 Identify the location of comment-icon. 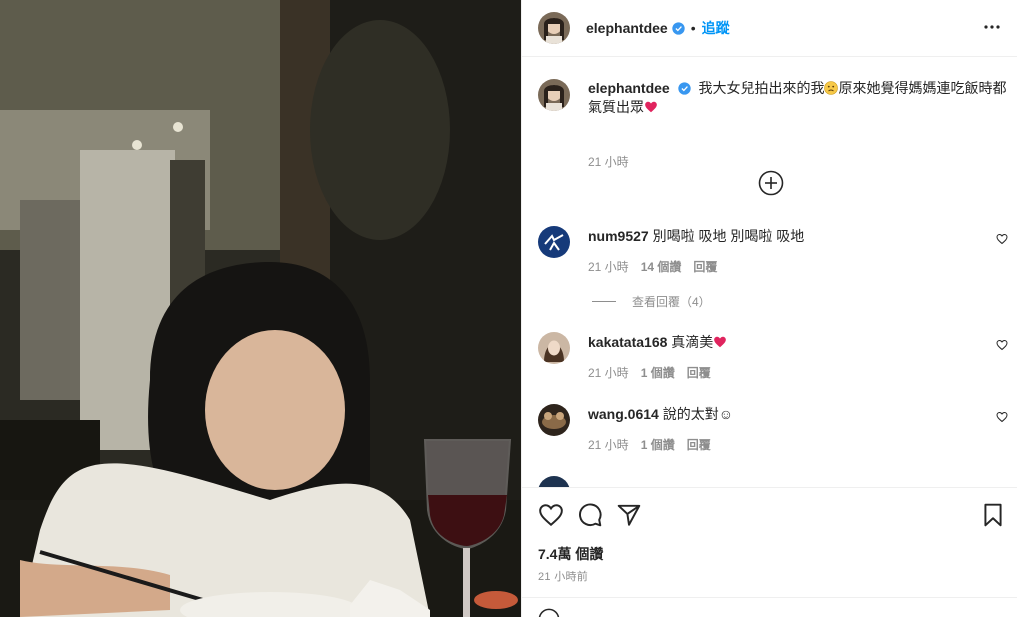
(590, 515).